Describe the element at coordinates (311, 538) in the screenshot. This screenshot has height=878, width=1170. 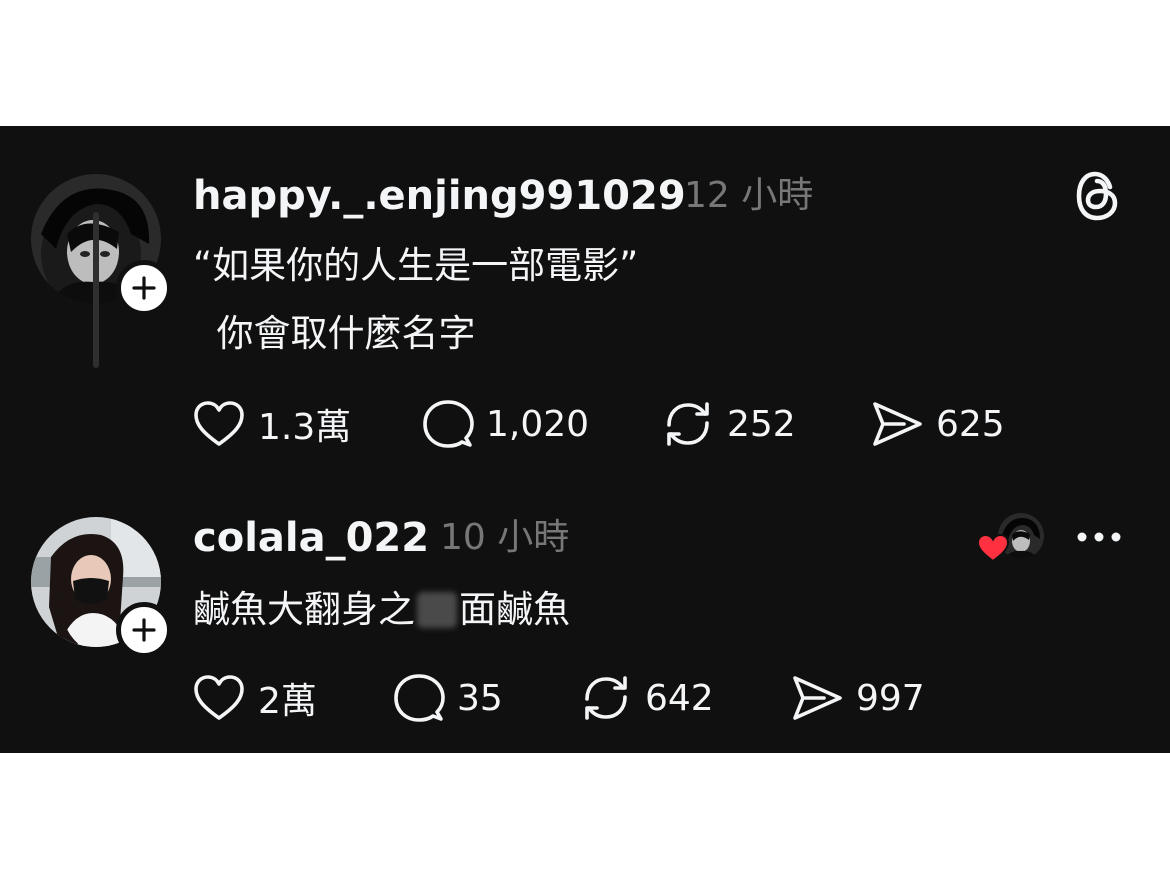
I see `post-username: colala_022` at that location.